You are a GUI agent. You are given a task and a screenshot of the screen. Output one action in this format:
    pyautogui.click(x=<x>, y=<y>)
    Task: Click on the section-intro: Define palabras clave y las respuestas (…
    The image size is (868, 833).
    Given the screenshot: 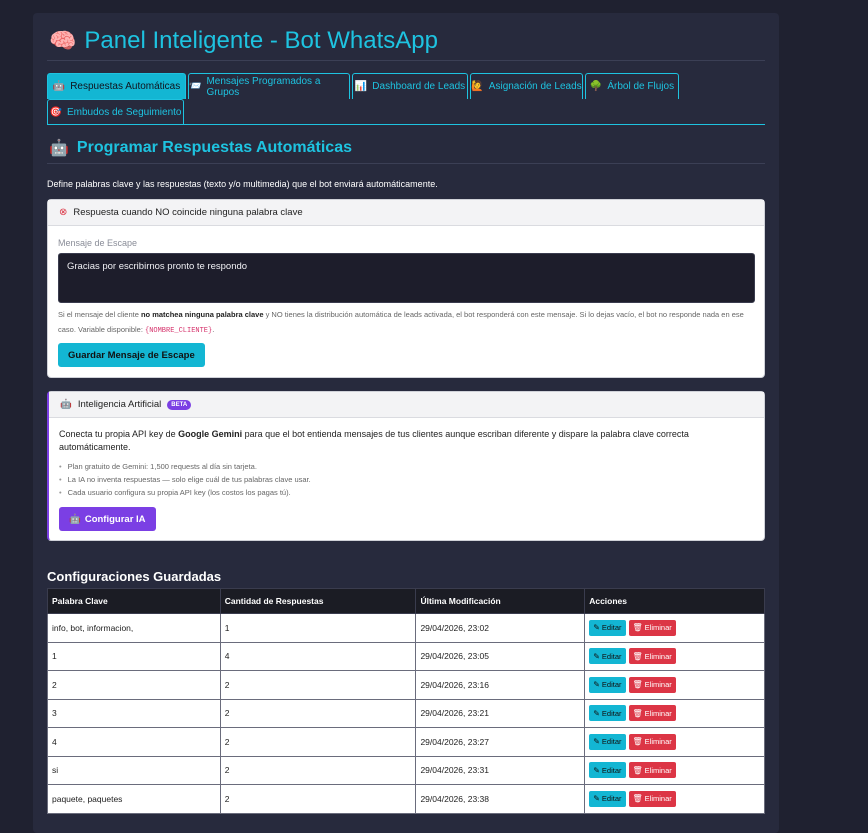 What is the action you would take?
    pyautogui.click(x=242, y=184)
    